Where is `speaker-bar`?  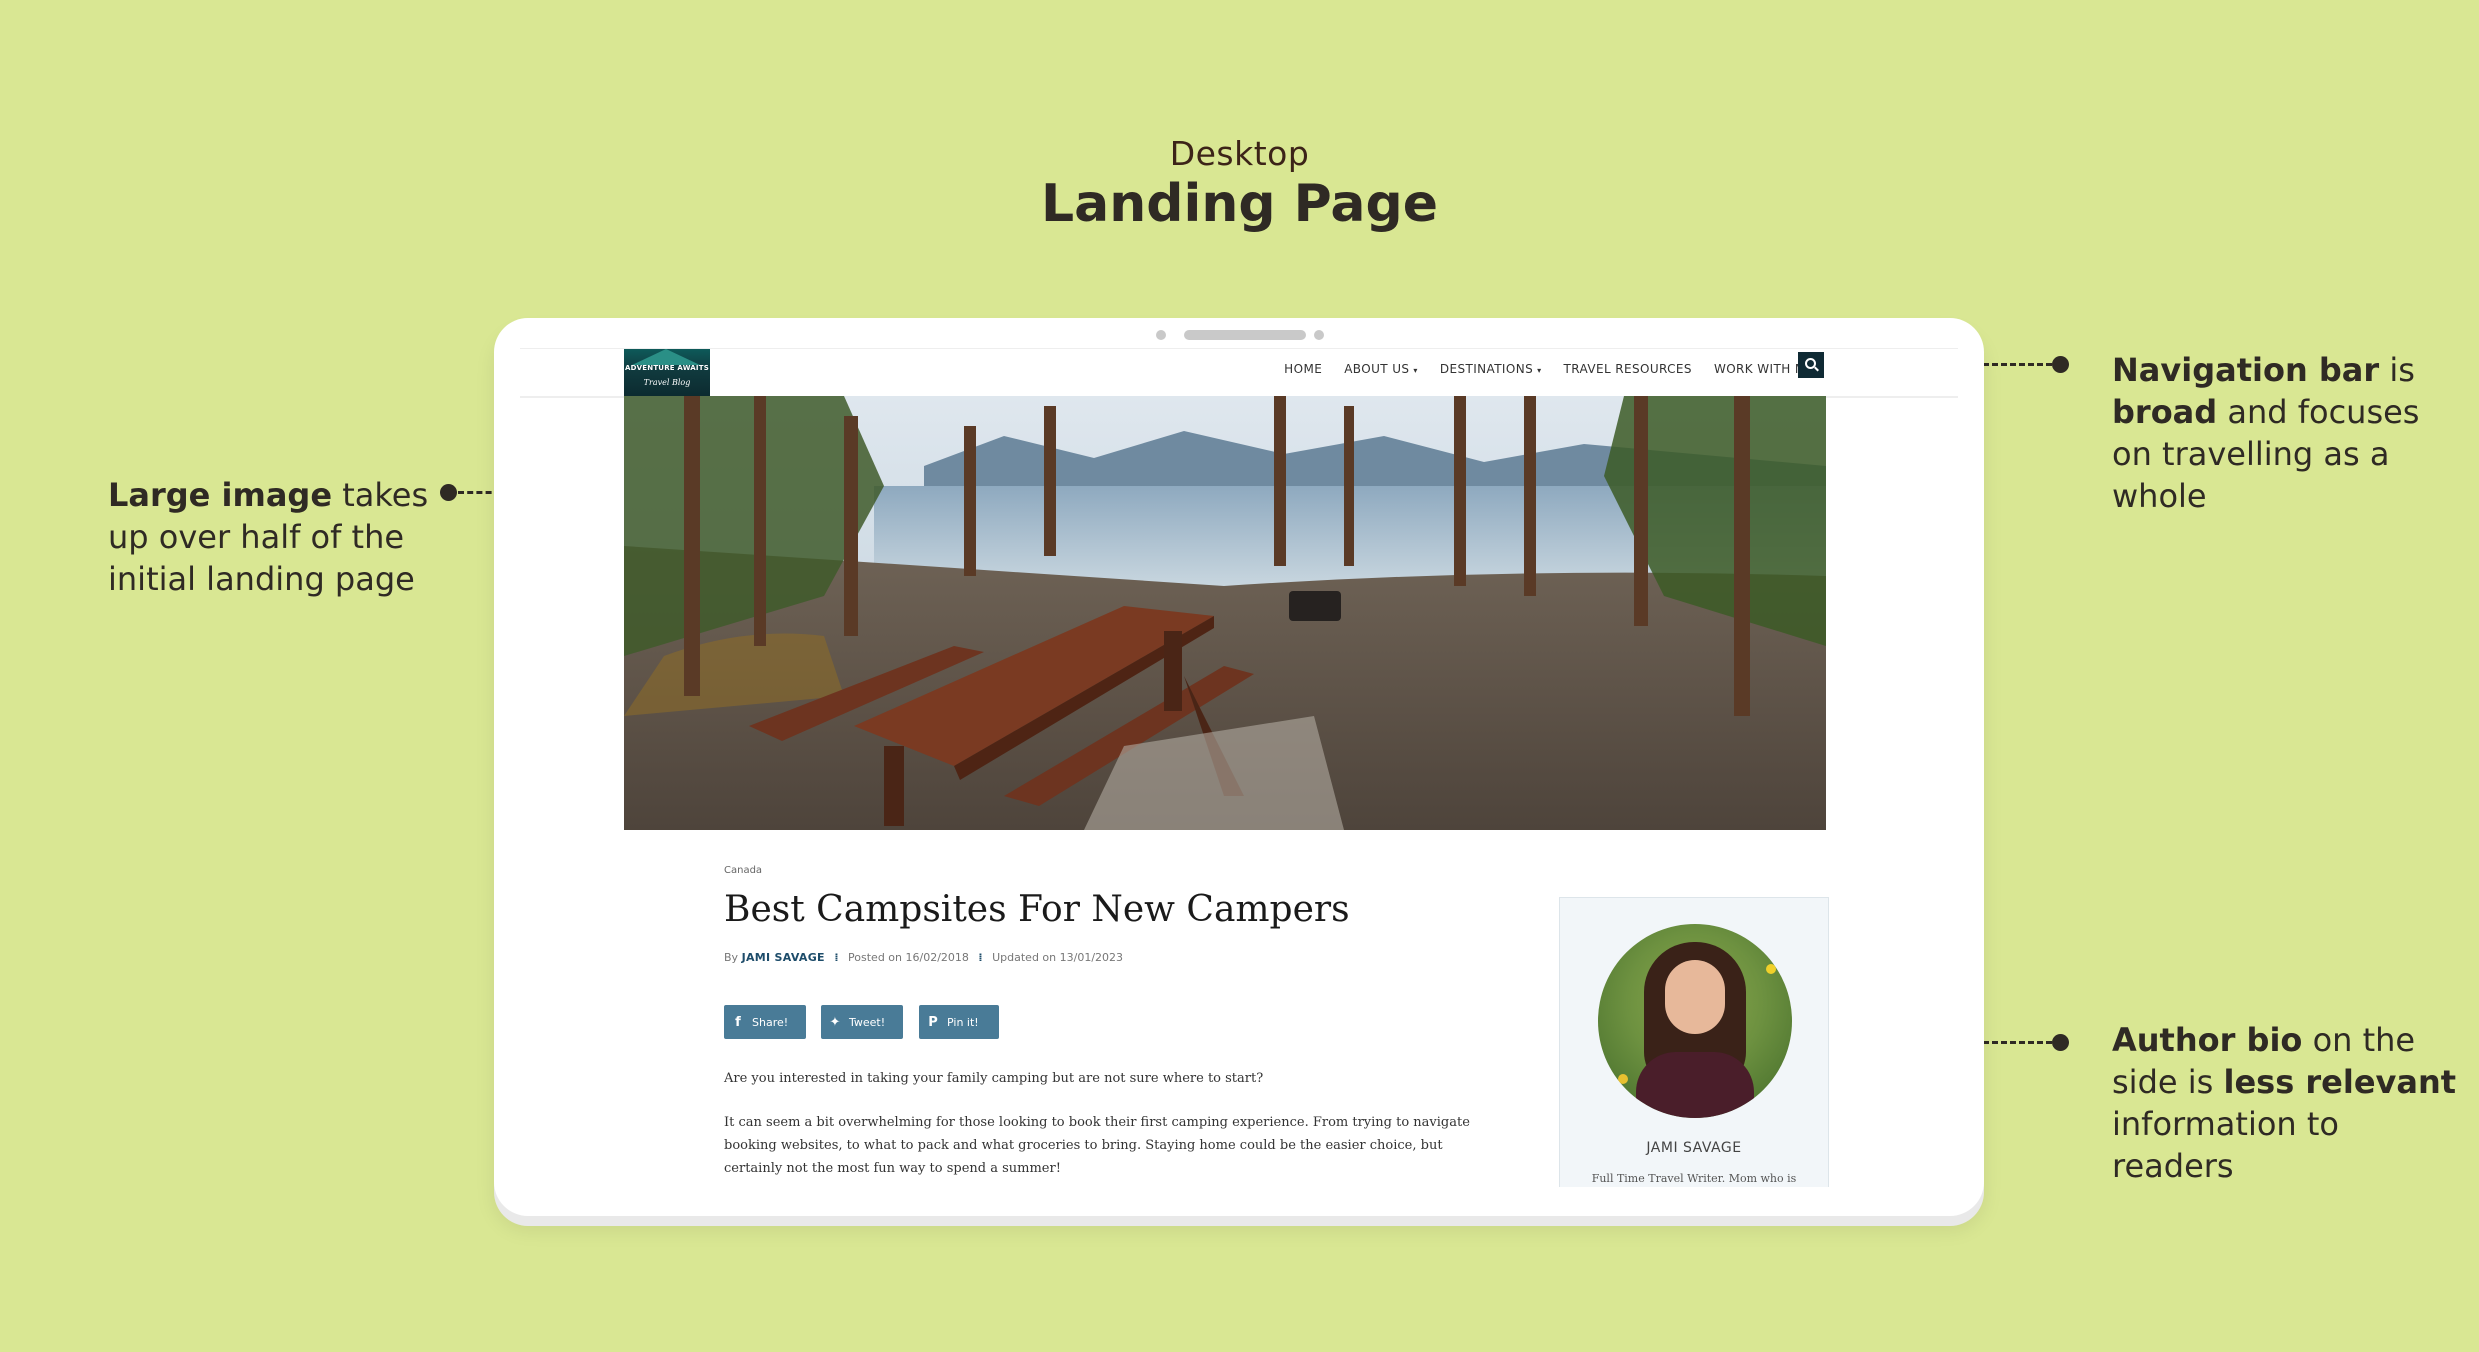 speaker-bar is located at coordinates (1245, 335).